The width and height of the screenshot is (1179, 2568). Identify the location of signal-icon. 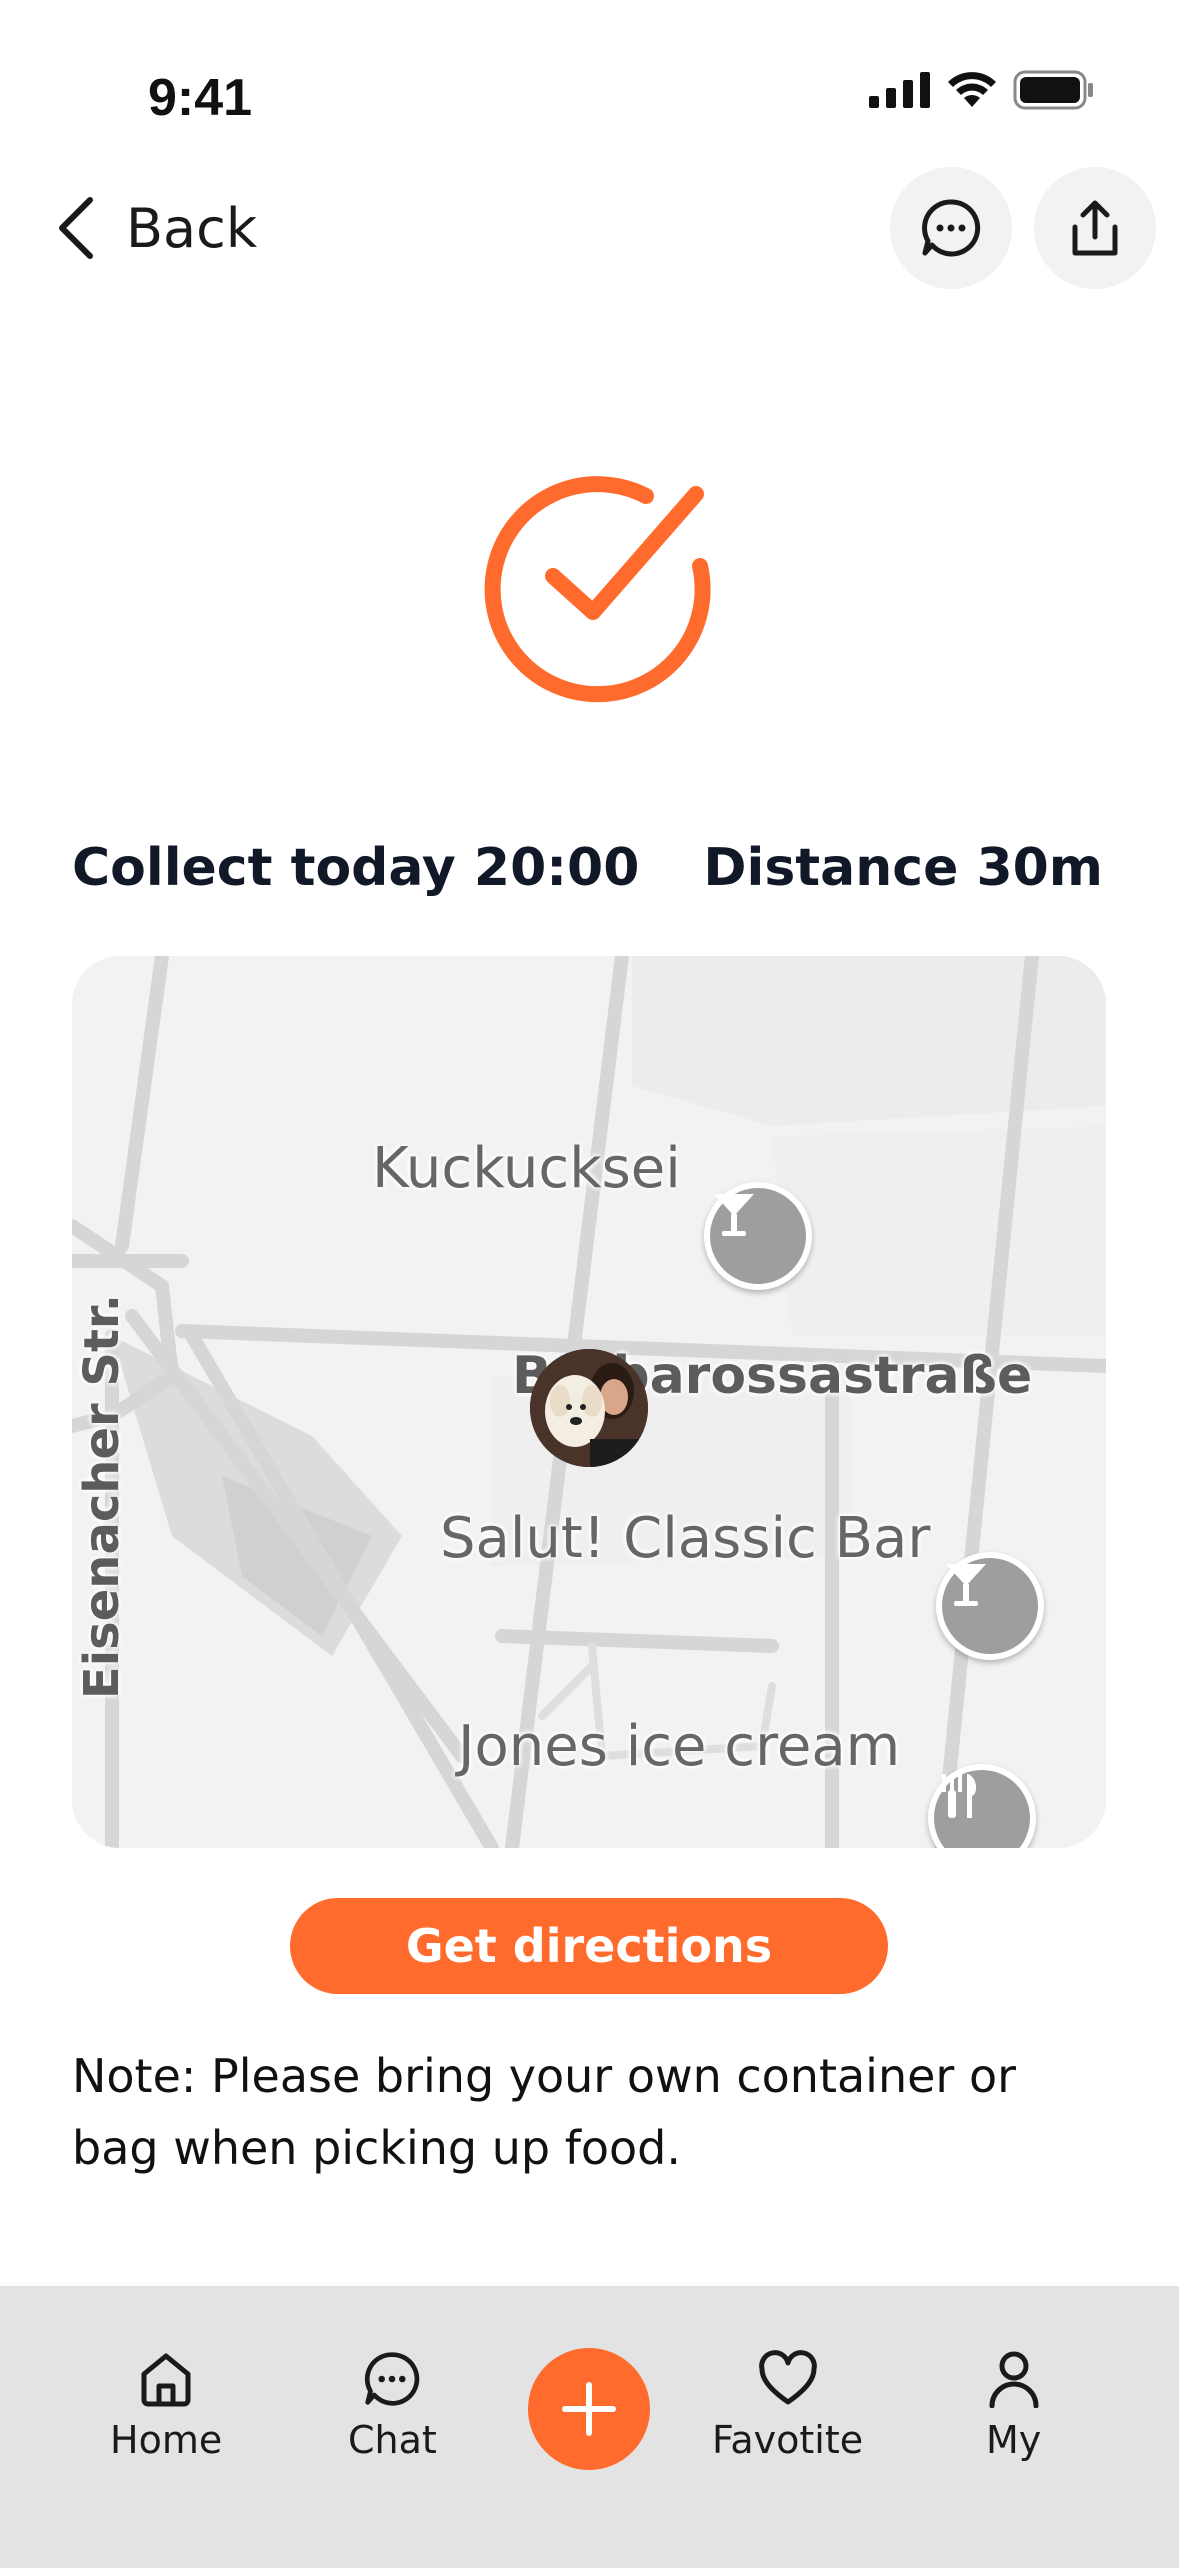
(899, 90).